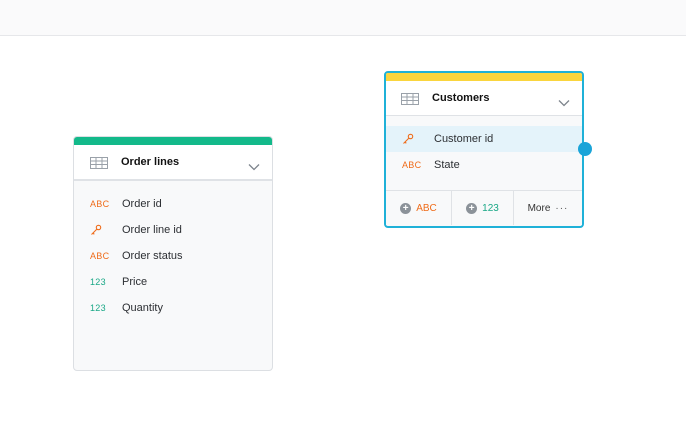 The height and width of the screenshot is (443, 686). Describe the element at coordinates (447, 165) in the screenshot. I see `field-name: State` at that location.